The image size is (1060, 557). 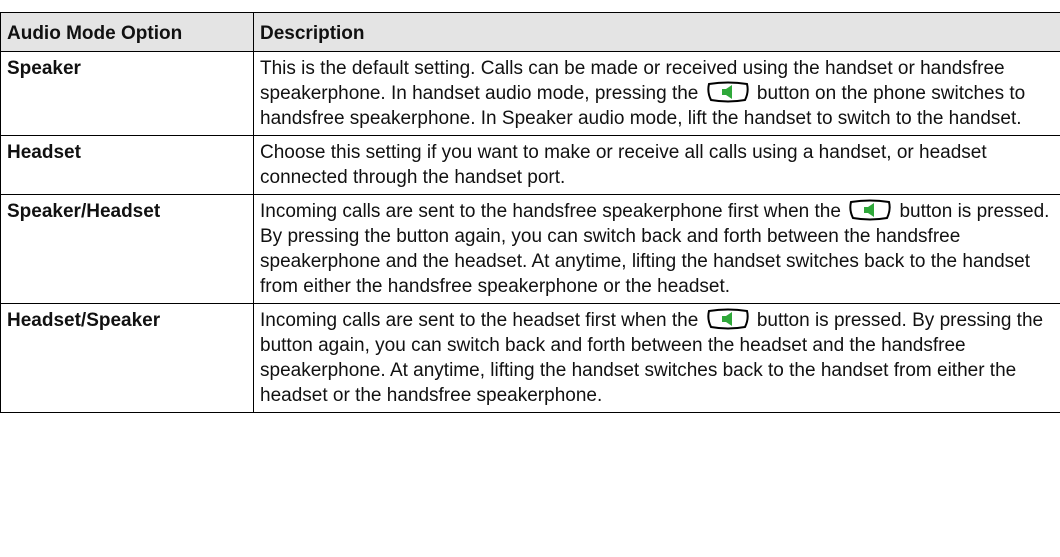 What do you see at coordinates (127, 165) in the screenshot?
I see `option-name: Headset` at bounding box center [127, 165].